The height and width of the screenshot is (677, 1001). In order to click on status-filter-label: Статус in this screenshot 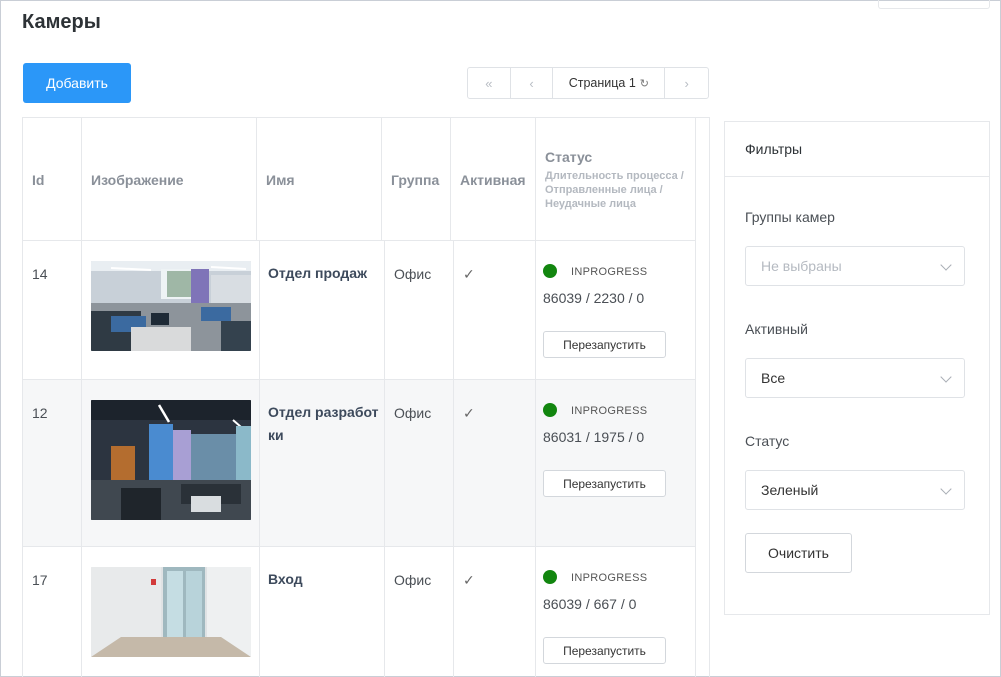, I will do `click(767, 441)`.